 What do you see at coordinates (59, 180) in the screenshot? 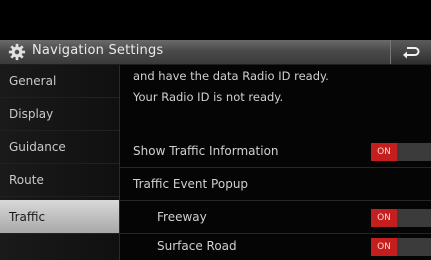
I see `sidebar-item-route: Route` at bounding box center [59, 180].